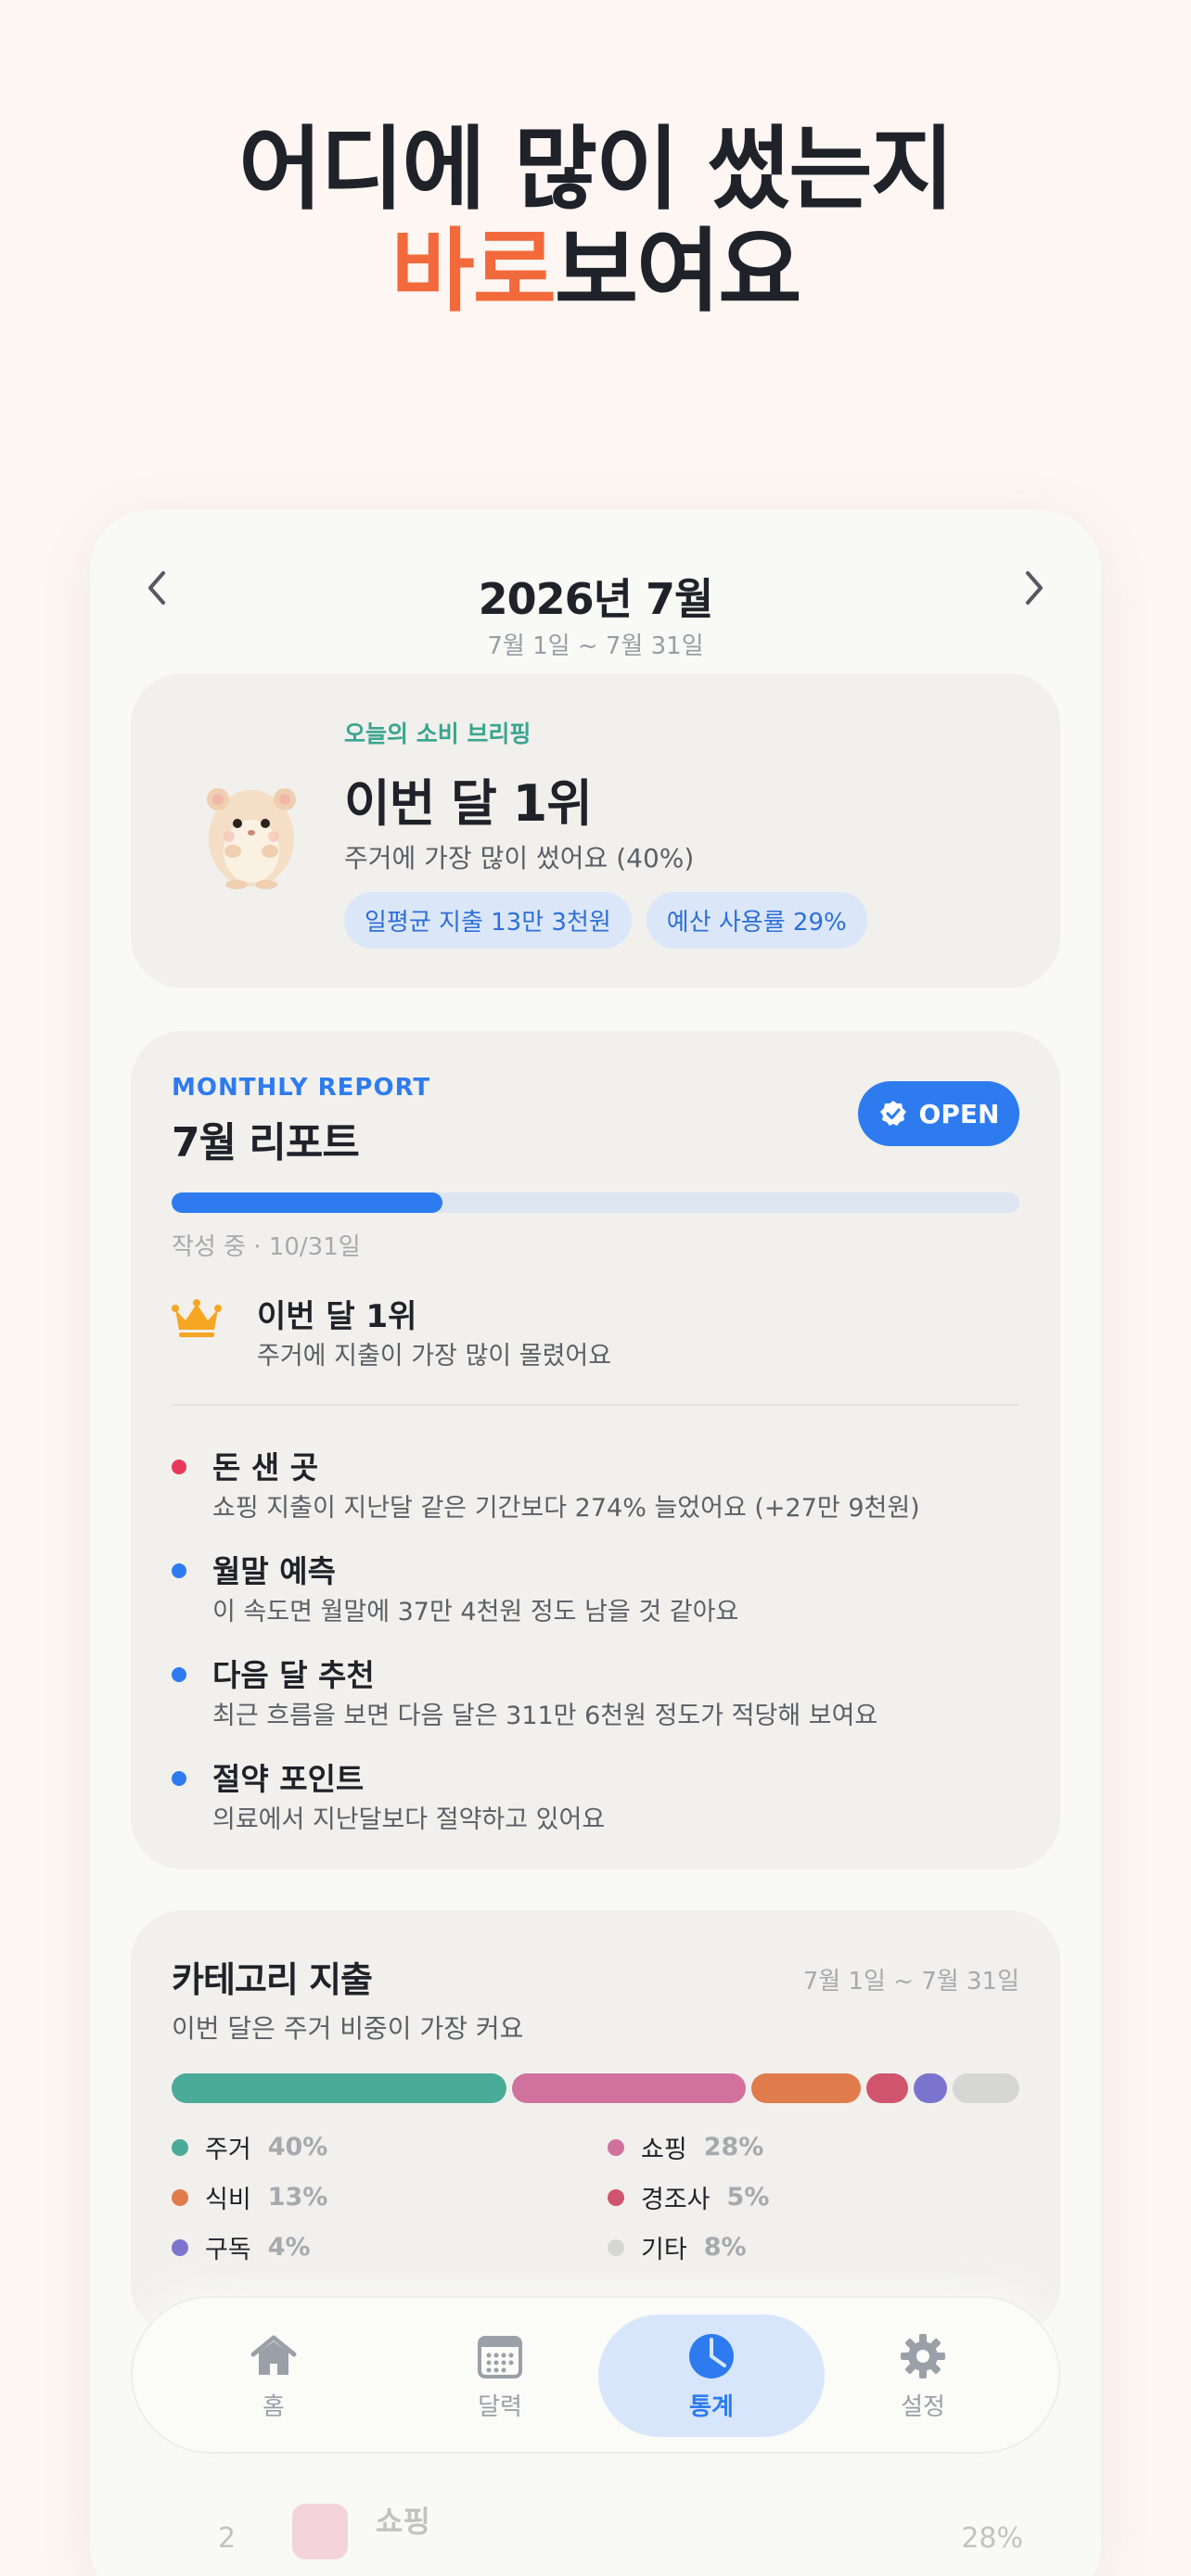  I want to click on briefing-chips: 일평균 지출 13만 3천원 예산 사용률 29%, so click(605, 920).